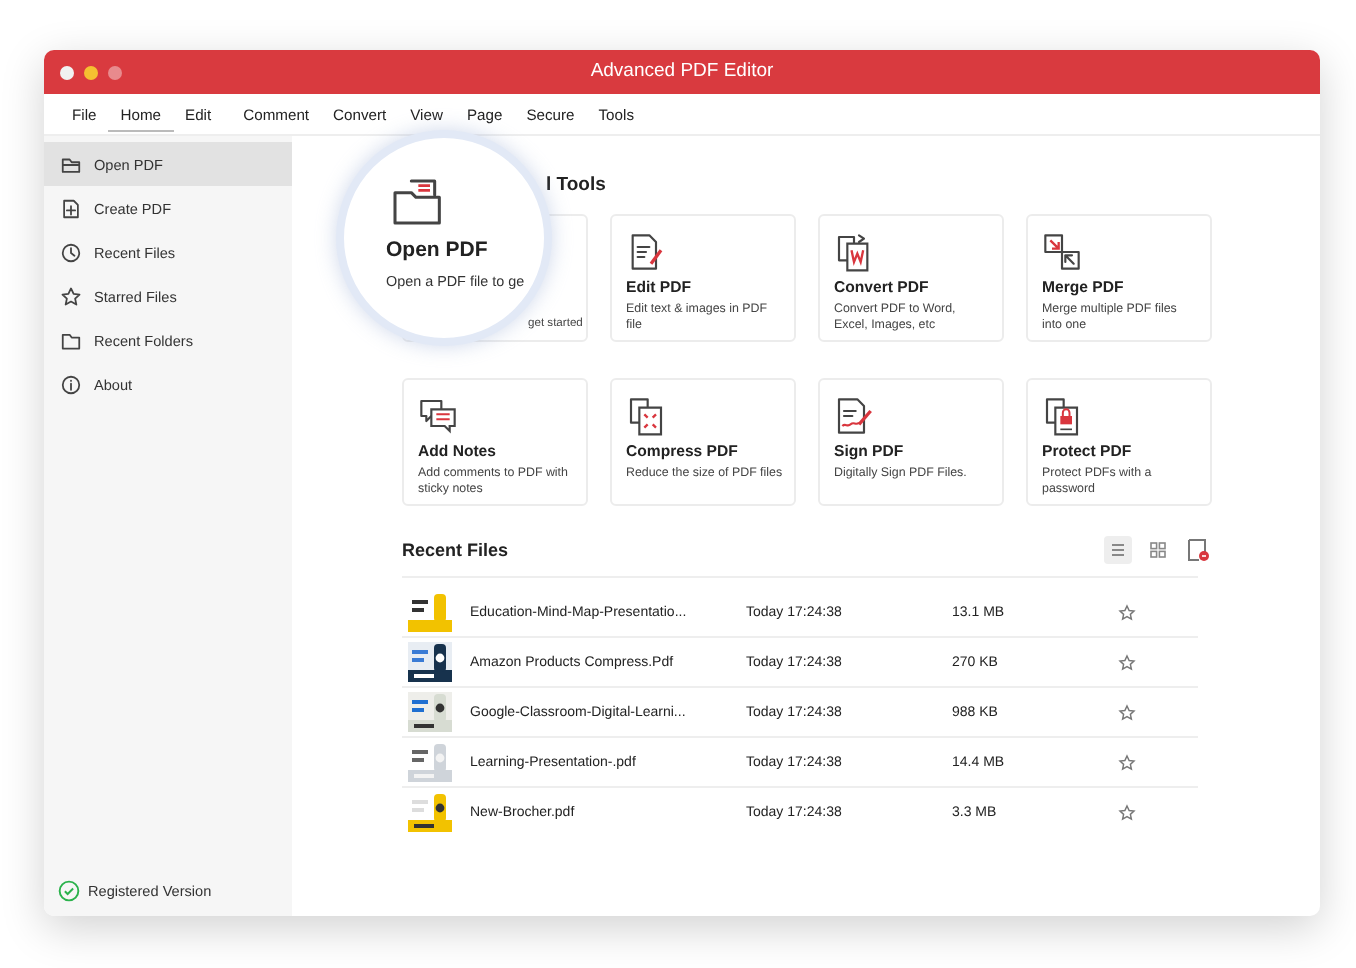 This screenshot has height=968, width=1356. What do you see at coordinates (1062, 416) in the screenshot?
I see `lock-document-icon` at bounding box center [1062, 416].